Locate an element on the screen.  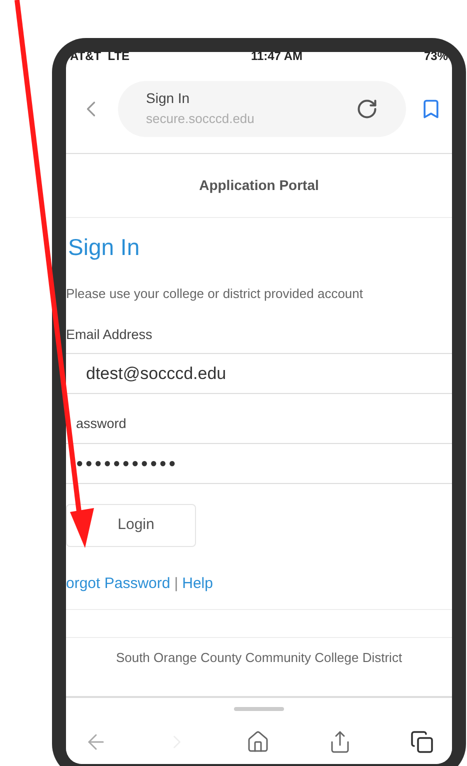
login-button: Login is located at coordinates (131, 525).